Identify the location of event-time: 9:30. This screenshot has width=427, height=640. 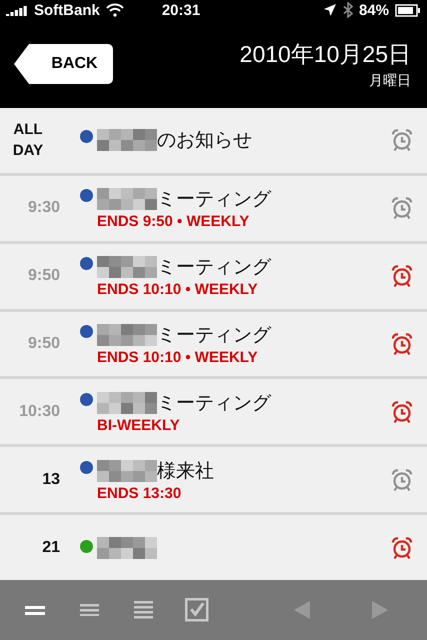
(43, 208).